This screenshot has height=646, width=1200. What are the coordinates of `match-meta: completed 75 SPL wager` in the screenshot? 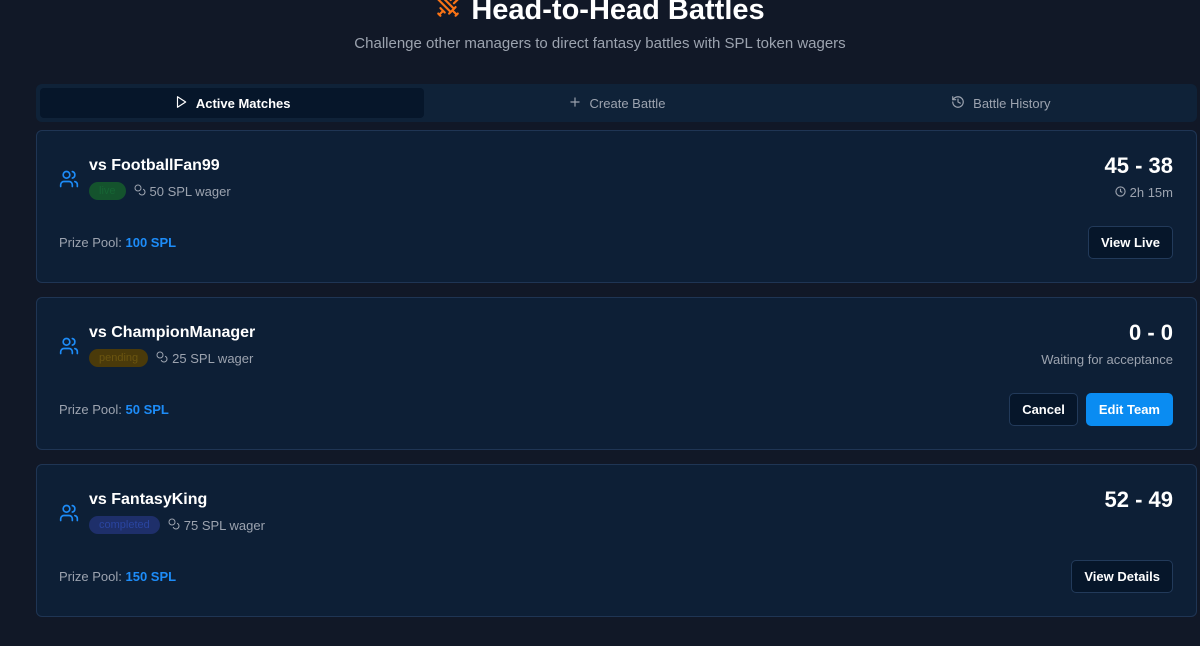 It's located at (177, 525).